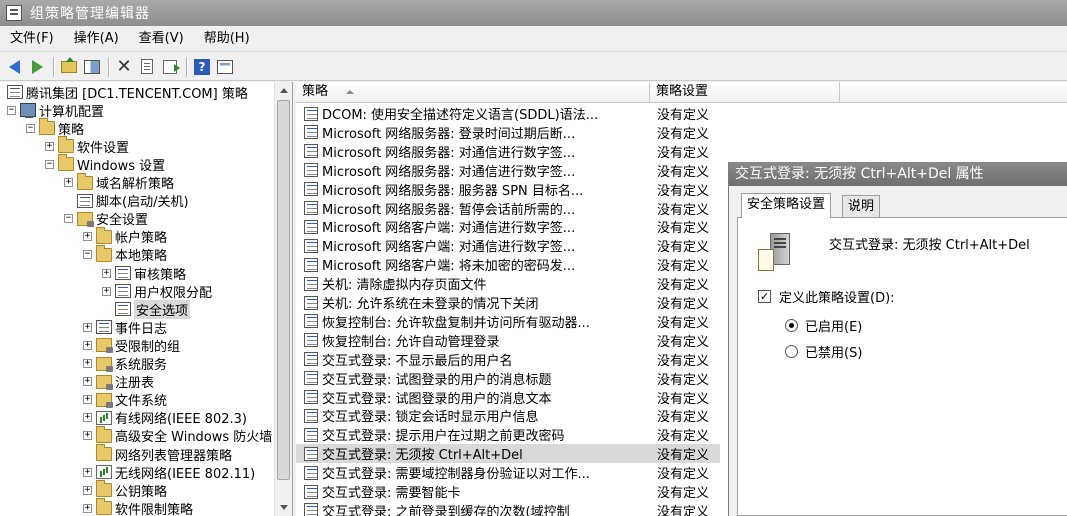 The height and width of the screenshot is (516, 1067). What do you see at coordinates (202, 67) in the screenshot?
I see `help-button: ?` at bounding box center [202, 67].